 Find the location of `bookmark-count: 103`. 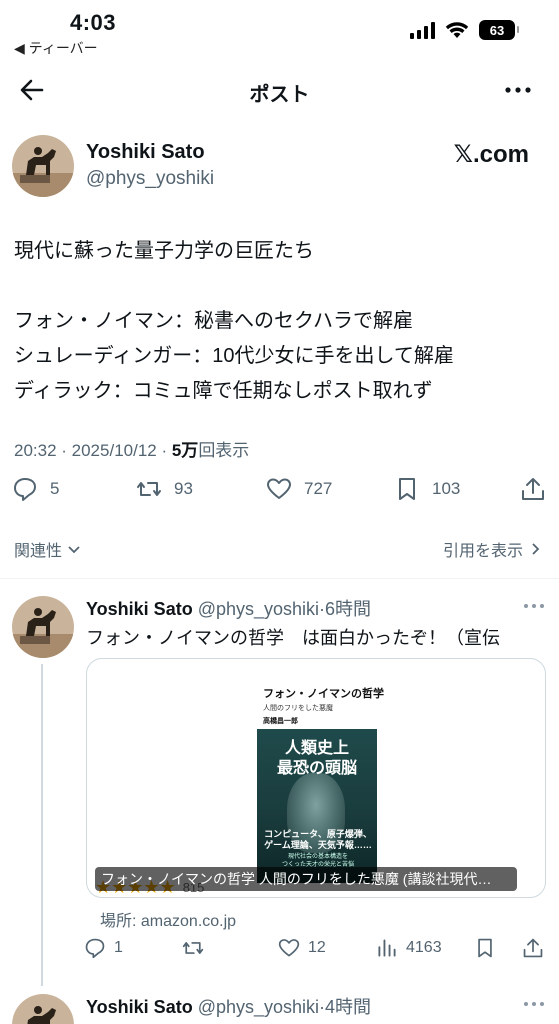

bookmark-count: 103 is located at coordinates (446, 488).